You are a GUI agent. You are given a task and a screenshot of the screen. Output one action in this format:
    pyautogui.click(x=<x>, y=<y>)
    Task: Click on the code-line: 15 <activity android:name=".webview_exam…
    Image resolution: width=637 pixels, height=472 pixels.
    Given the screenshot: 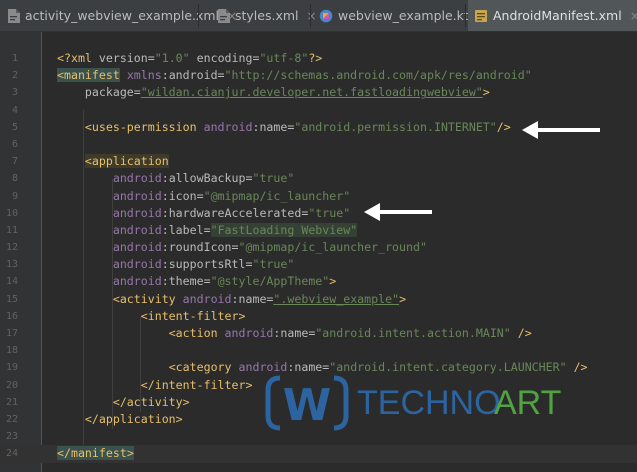 What is the action you would take?
    pyautogui.click(x=318, y=299)
    